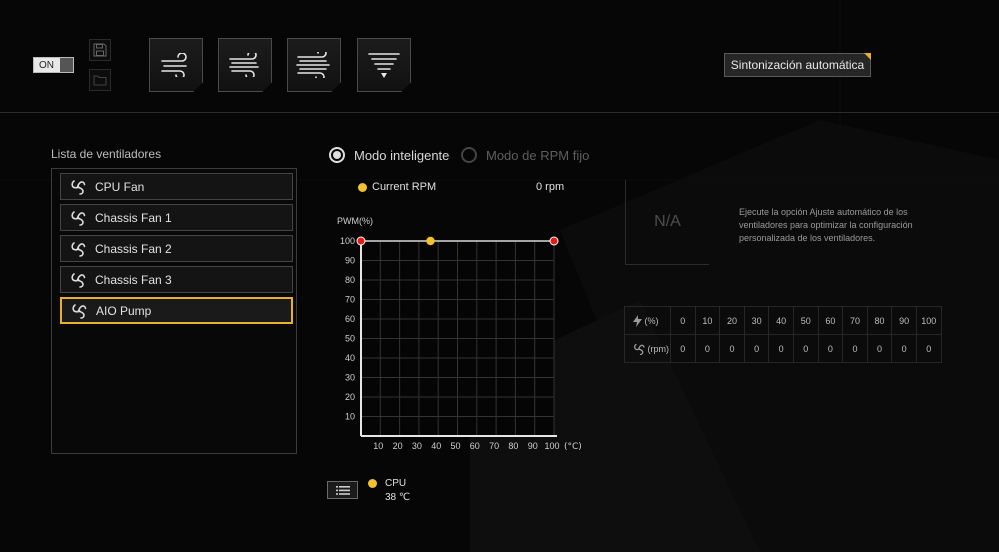  Describe the element at coordinates (350, 319) in the screenshot. I see `y-tick-label: 60` at that location.